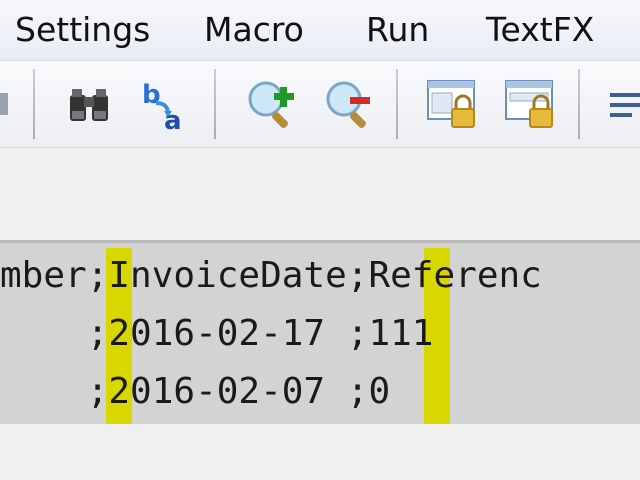  I want to click on menu-textfx: TextFX, so click(540, 30).